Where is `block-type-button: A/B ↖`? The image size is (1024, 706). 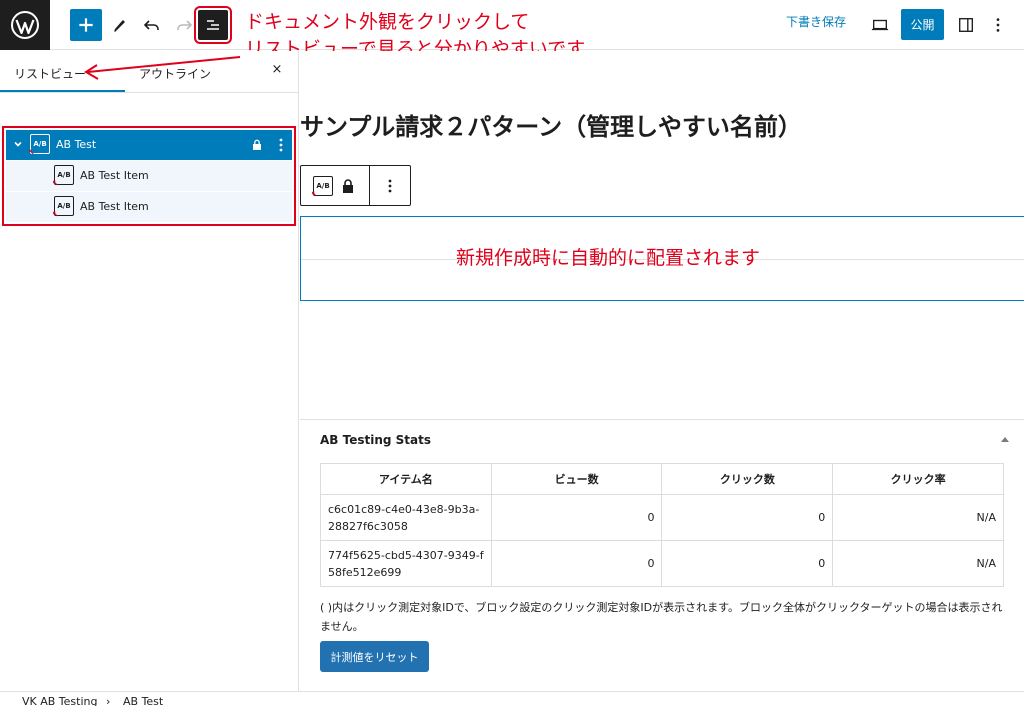
block-type-button: A/B ↖ is located at coordinates (322, 187).